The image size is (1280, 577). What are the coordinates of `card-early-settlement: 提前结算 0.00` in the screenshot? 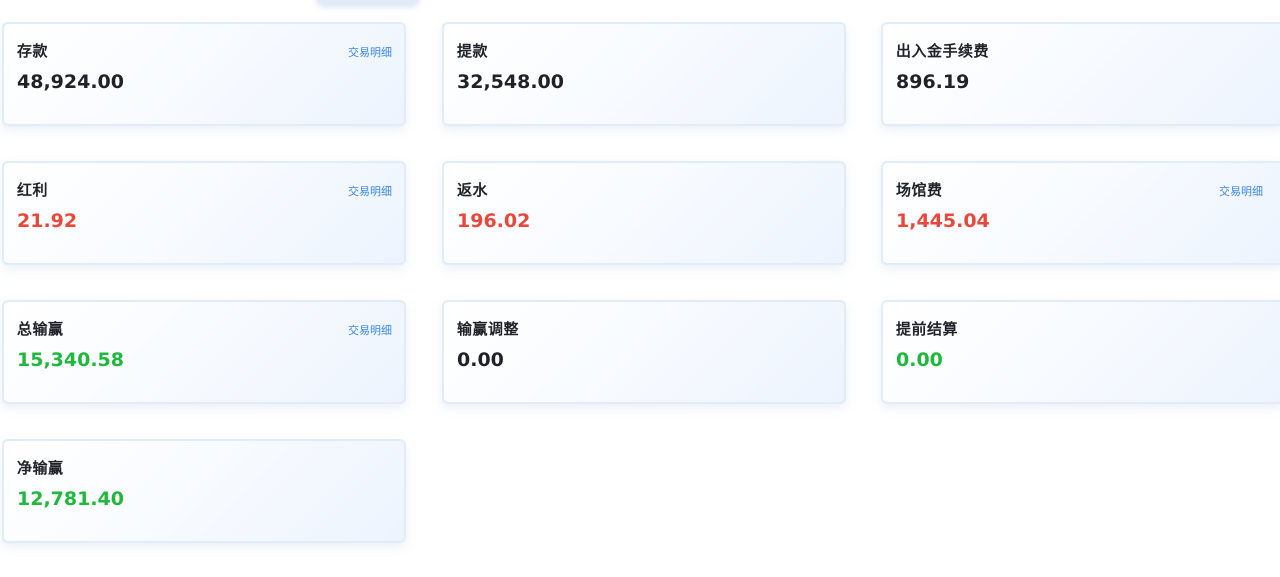 It's located at (1080, 352).